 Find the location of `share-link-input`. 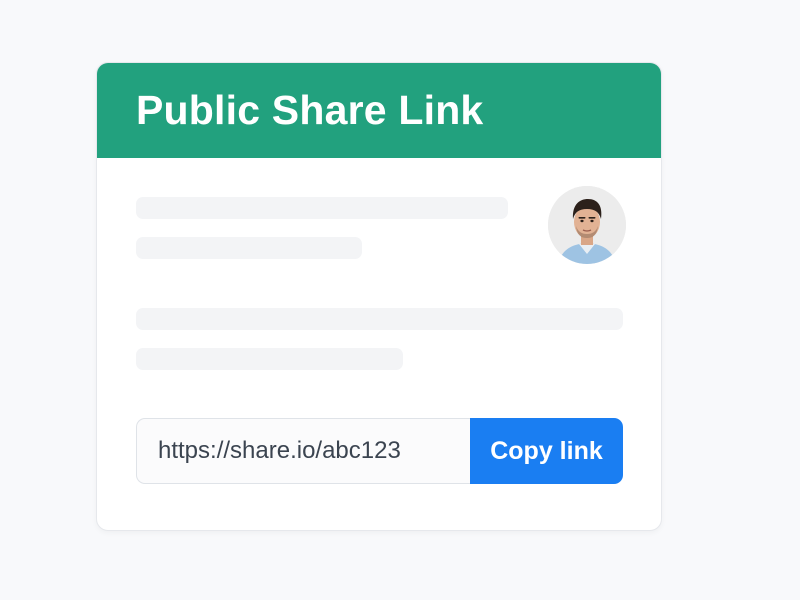

share-link-input is located at coordinates (303, 451).